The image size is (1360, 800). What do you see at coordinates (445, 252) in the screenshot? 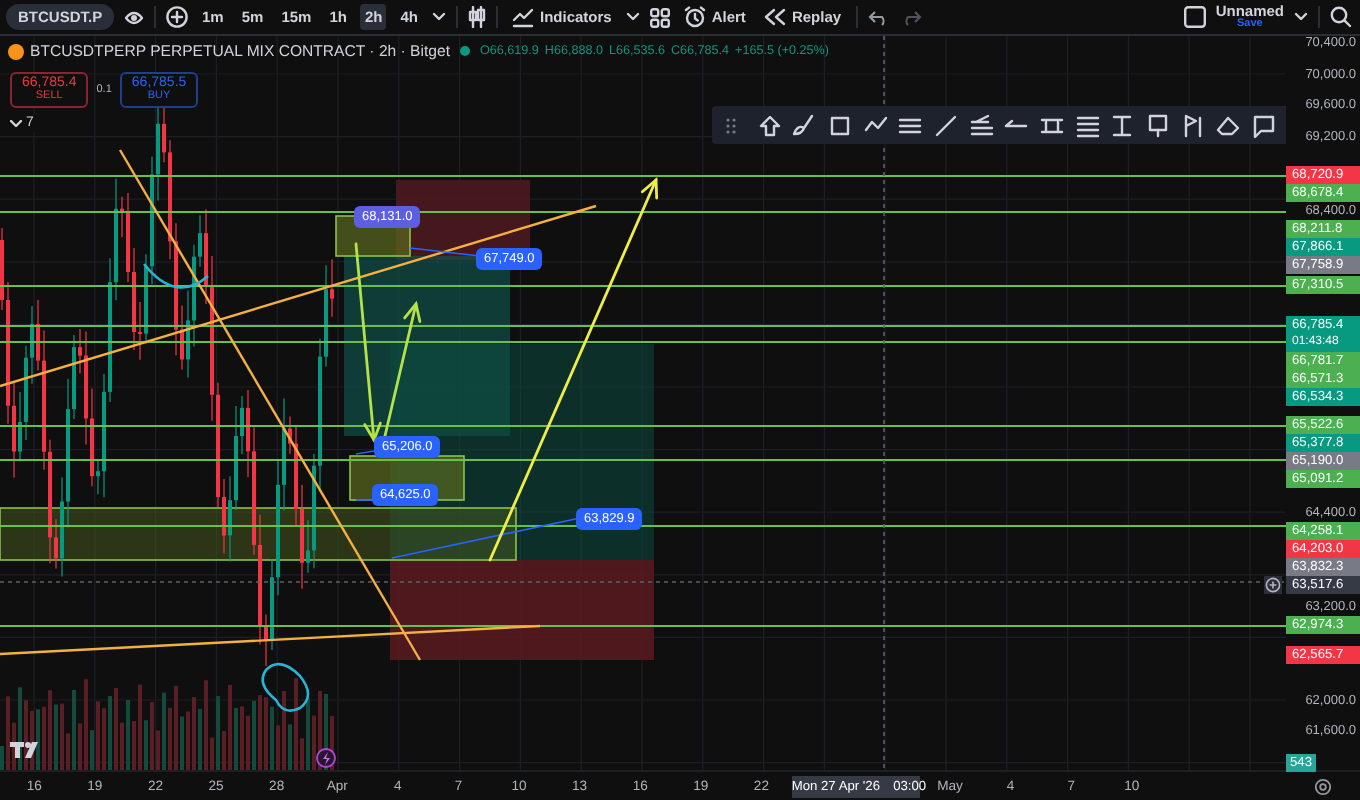
I see `leader-line` at bounding box center [445, 252].